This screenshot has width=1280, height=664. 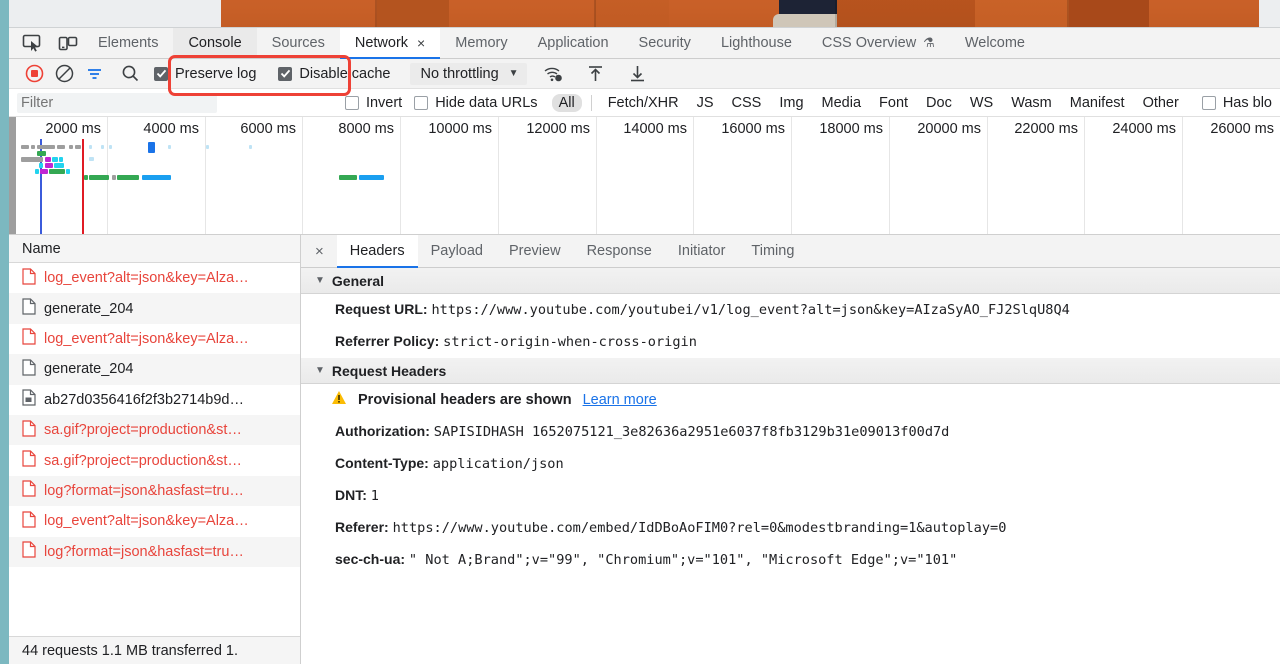 I want to click on detail-tab-response: Response, so click(x=619, y=251).